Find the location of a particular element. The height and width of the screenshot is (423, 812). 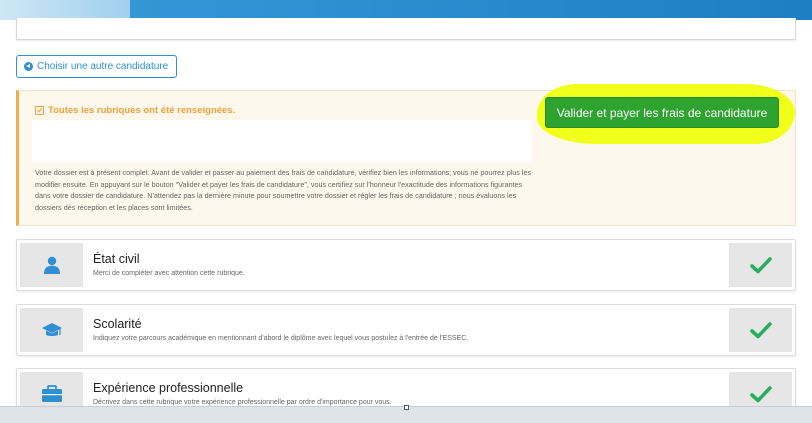

graduation-cap-icon is located at coordinates (51, 329).